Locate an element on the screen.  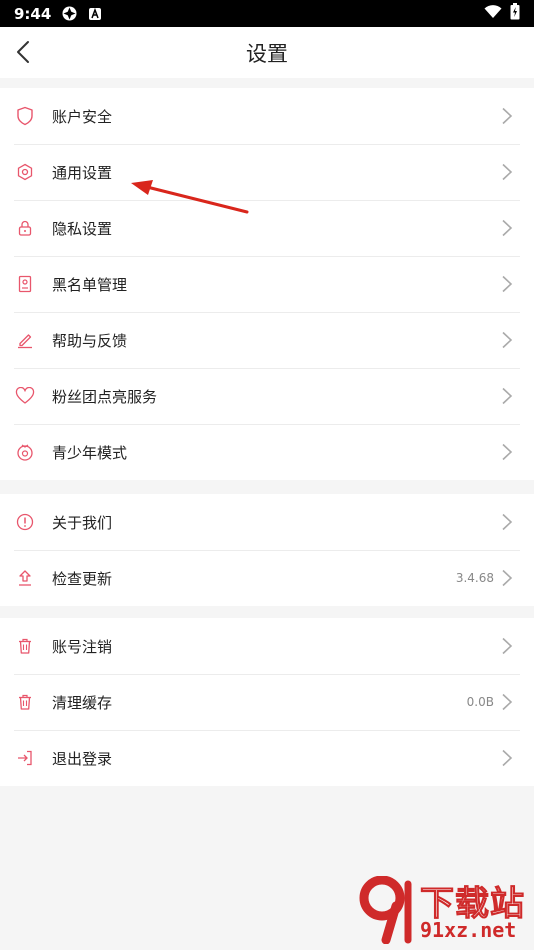
row-blacklist: 黑名单管理 is located at coordinates (267, 284).